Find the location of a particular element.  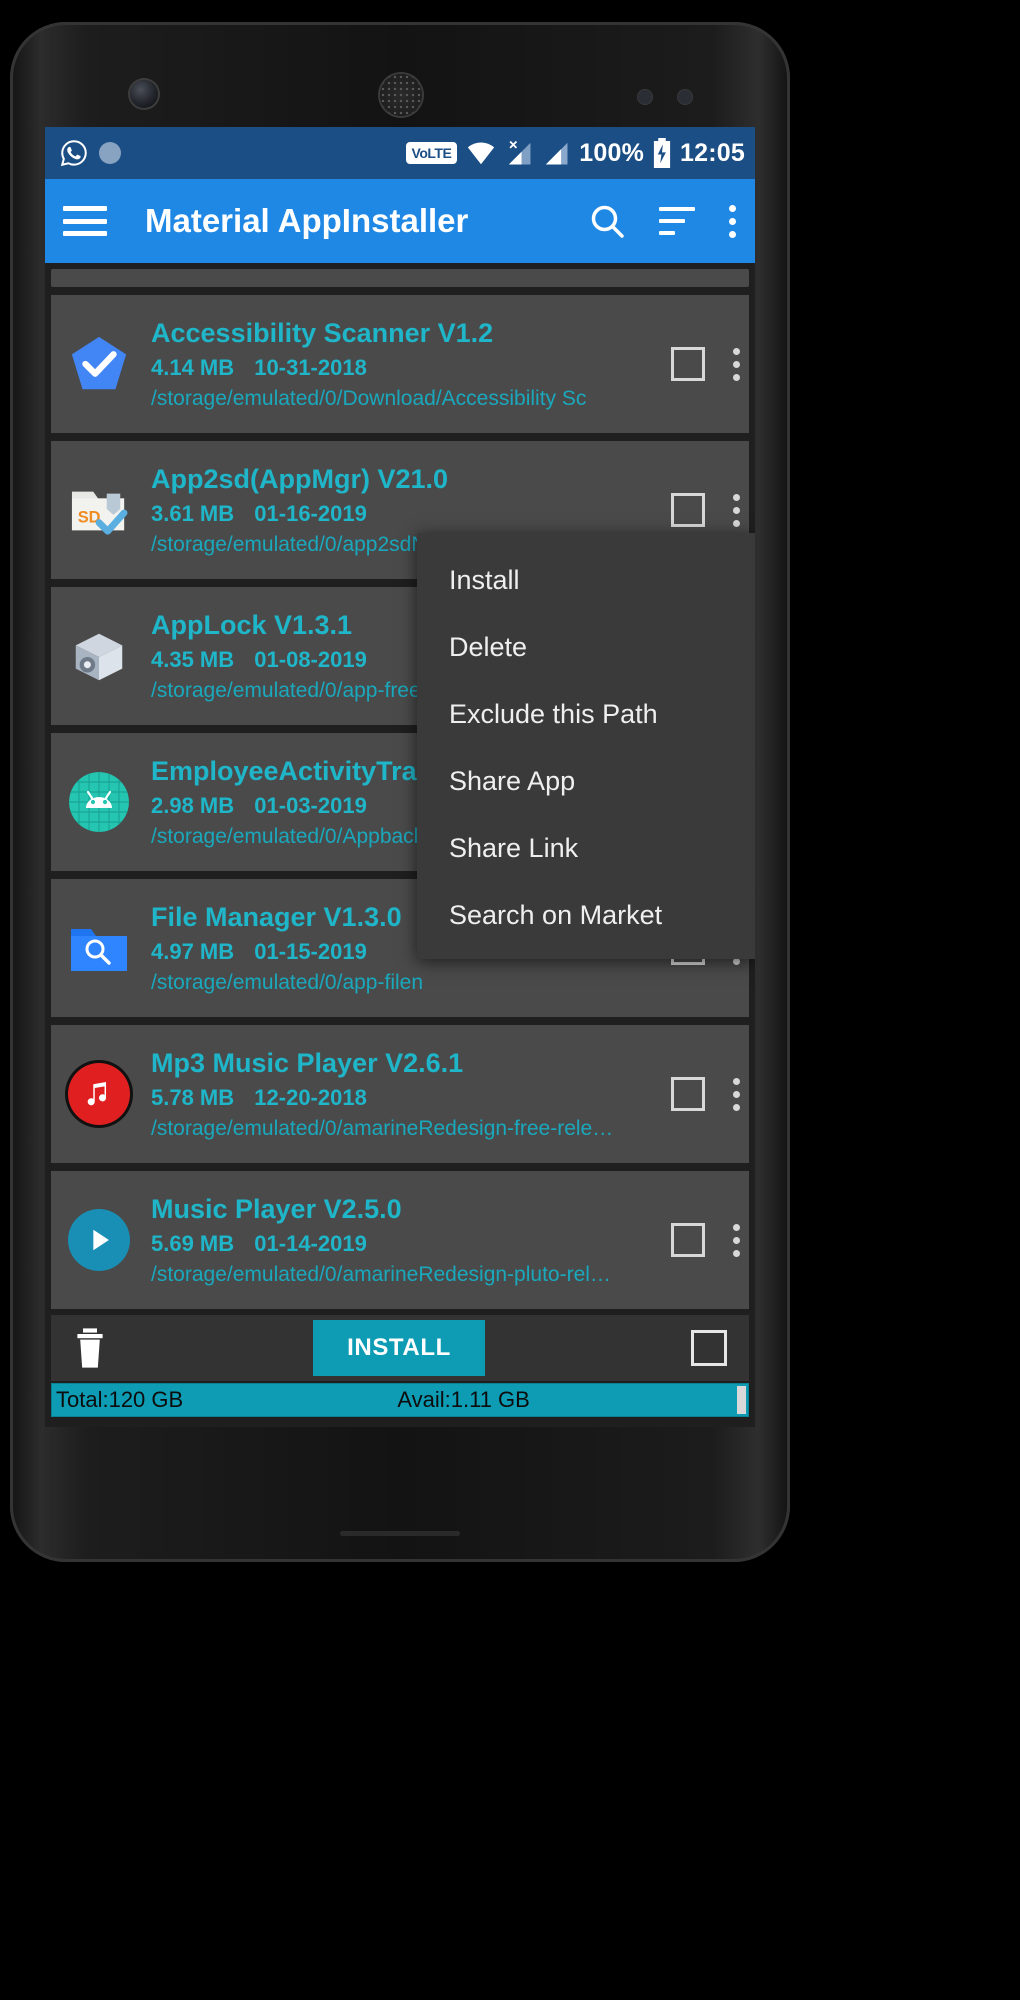

battery-charging-icon is located at coordinates (662, 153).